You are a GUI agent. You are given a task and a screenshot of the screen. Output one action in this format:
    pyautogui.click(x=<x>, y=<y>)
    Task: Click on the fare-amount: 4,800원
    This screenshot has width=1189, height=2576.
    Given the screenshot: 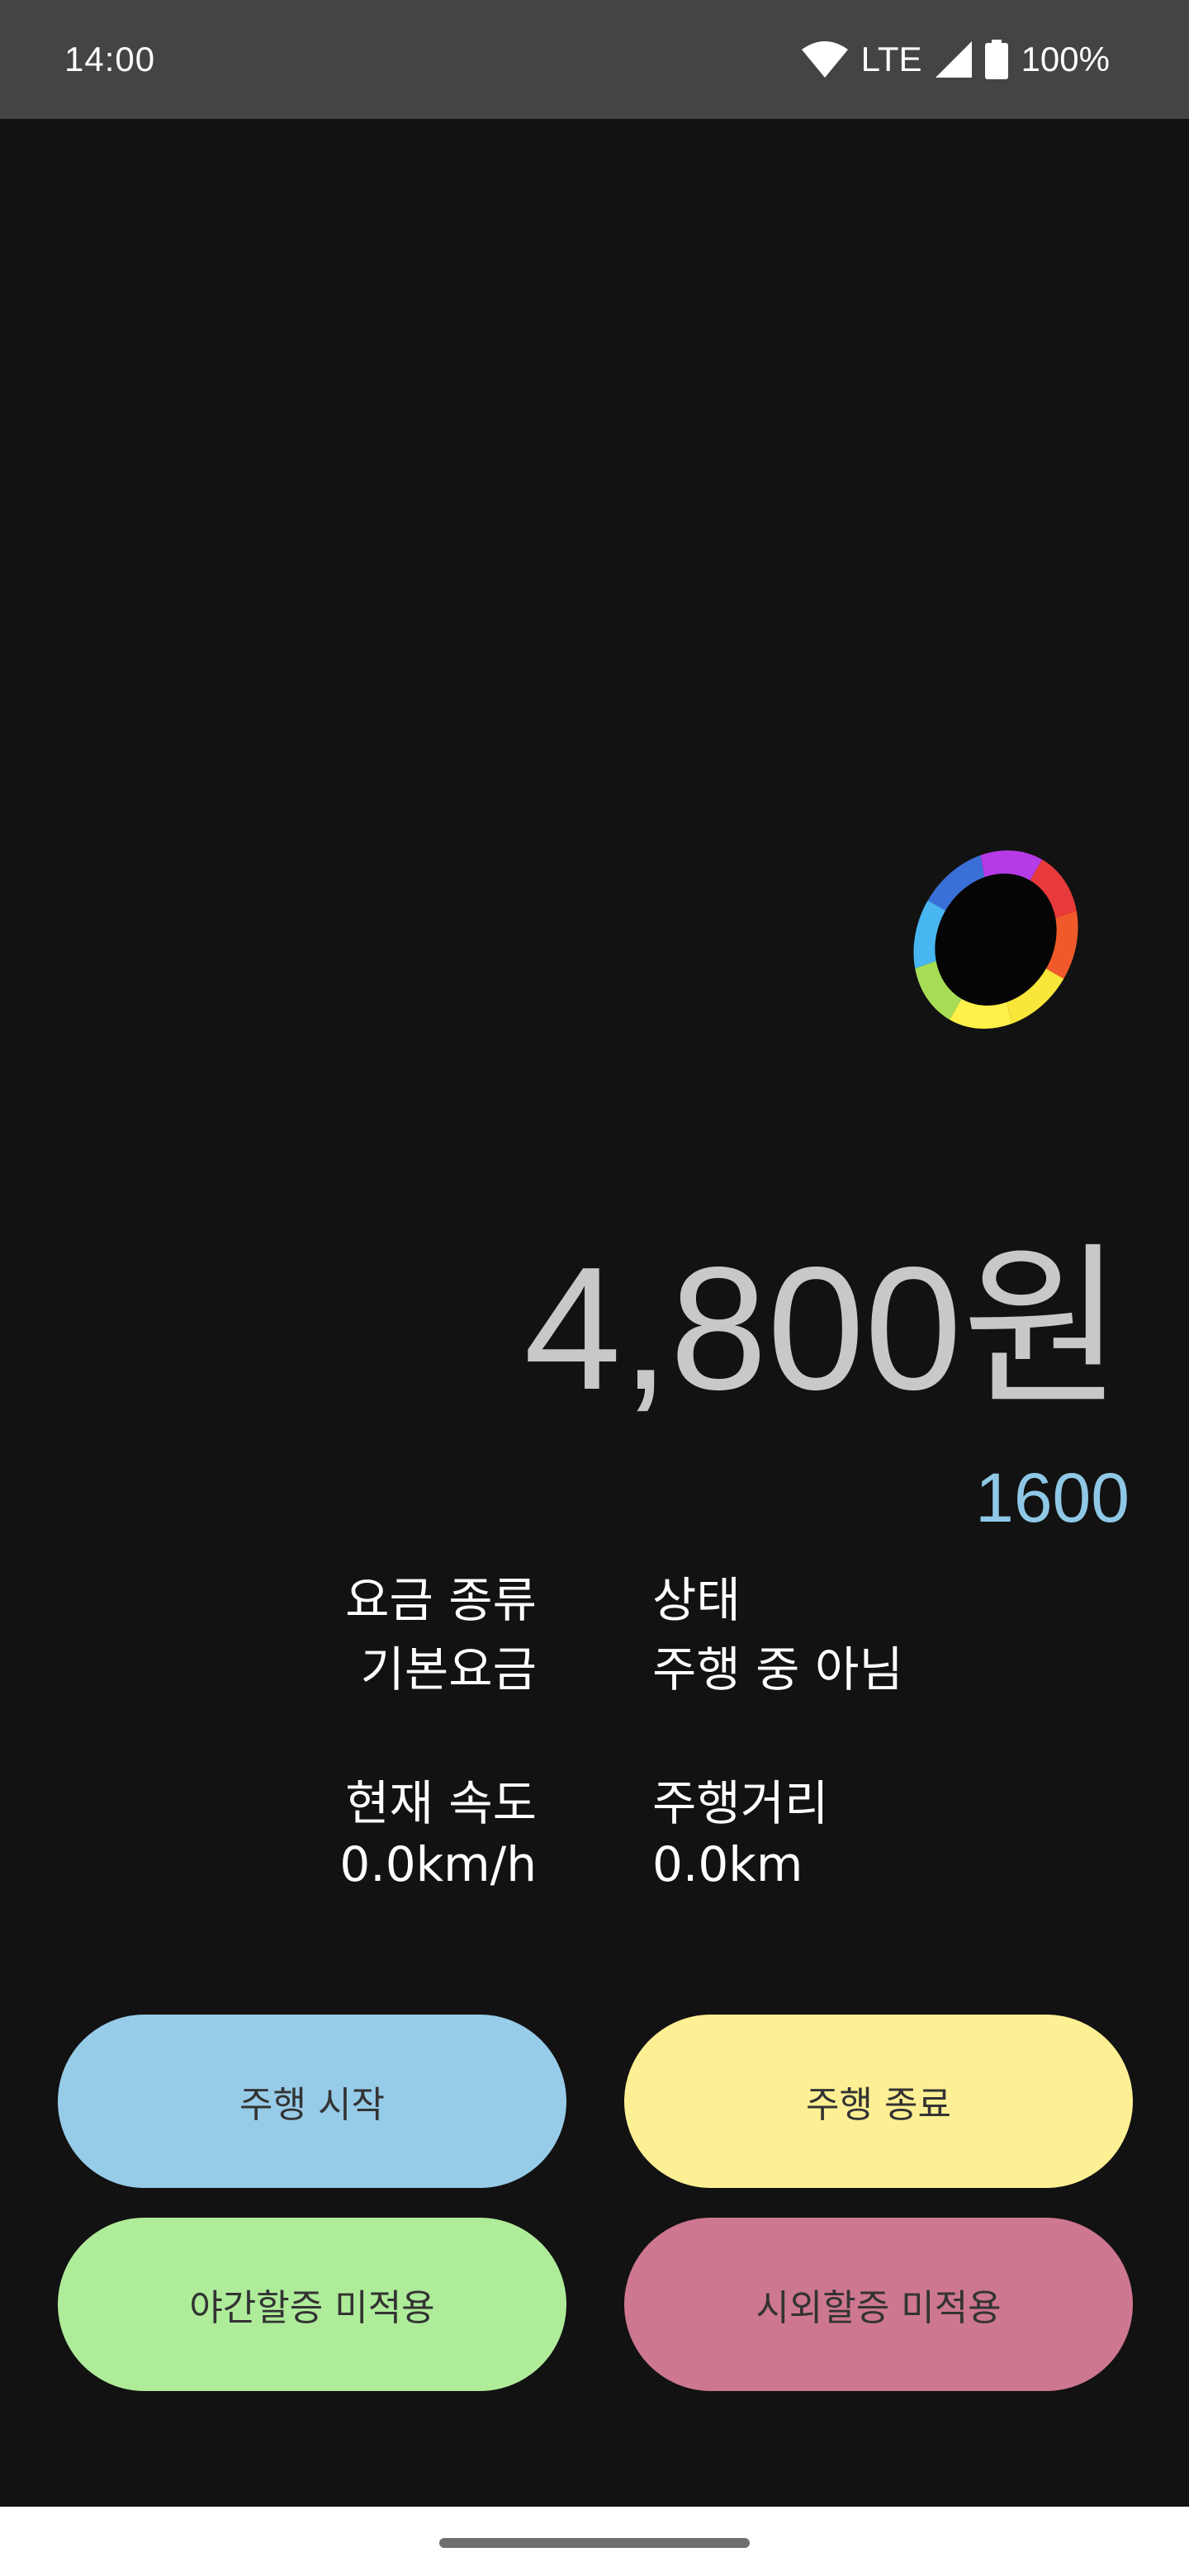 What is the action you would take?
    pyautogui.click(x=823, y=1328)
    